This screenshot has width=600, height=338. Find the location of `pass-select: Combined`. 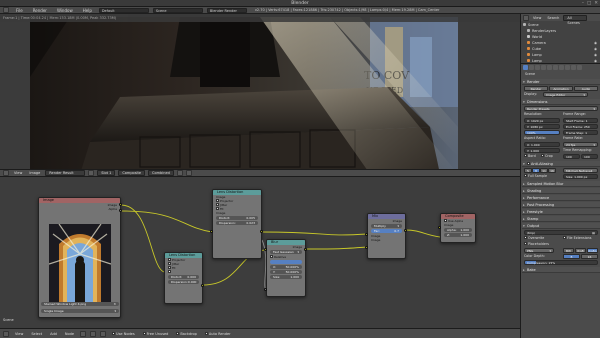

pass-select: Combined is located at coordinates (161, 173).